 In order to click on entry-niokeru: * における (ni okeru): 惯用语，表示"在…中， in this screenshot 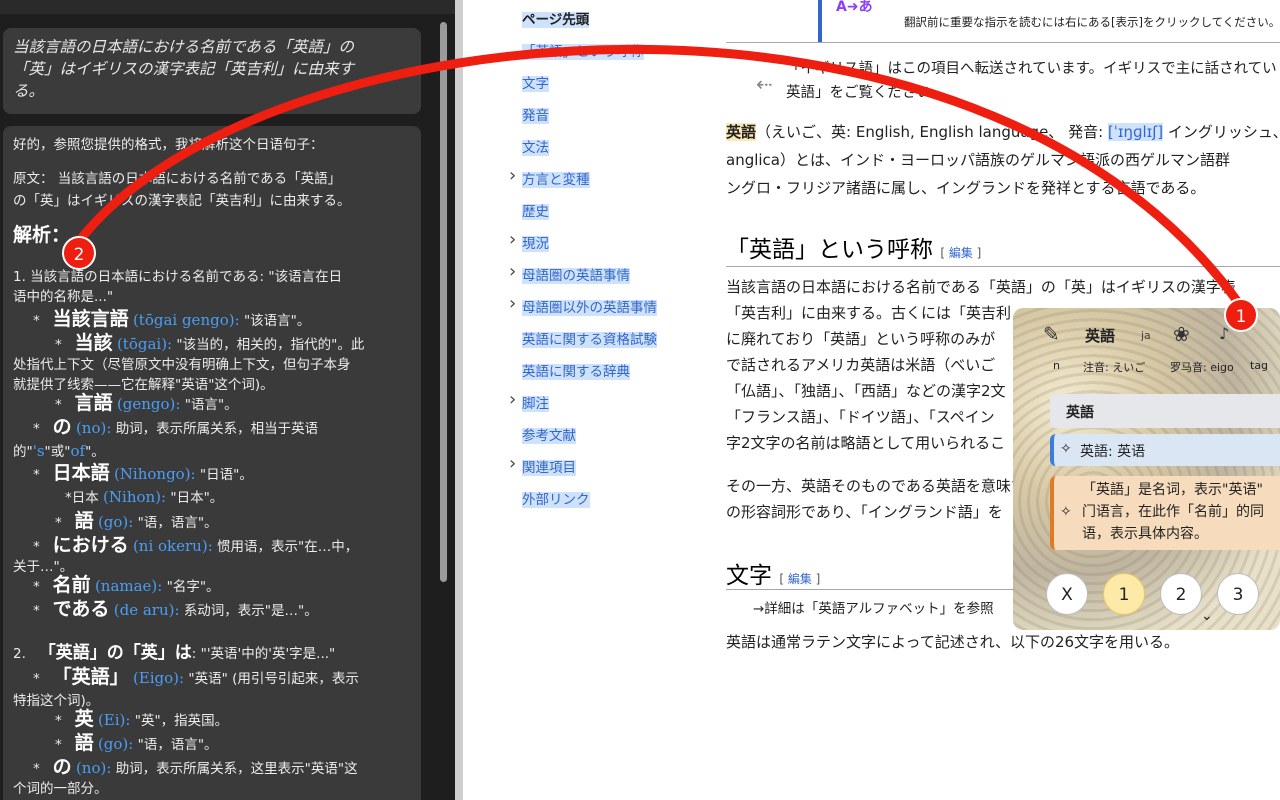, I will do `click(196, 545)`.